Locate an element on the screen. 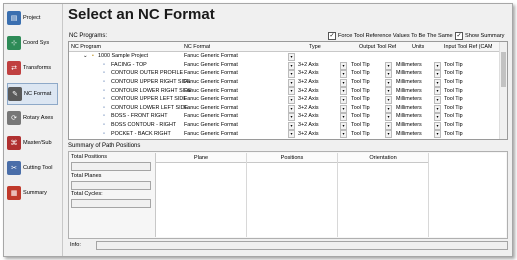 This screenshot has height=260, width=517. summary-icon: ▦ is located at coordinates (14, 193).